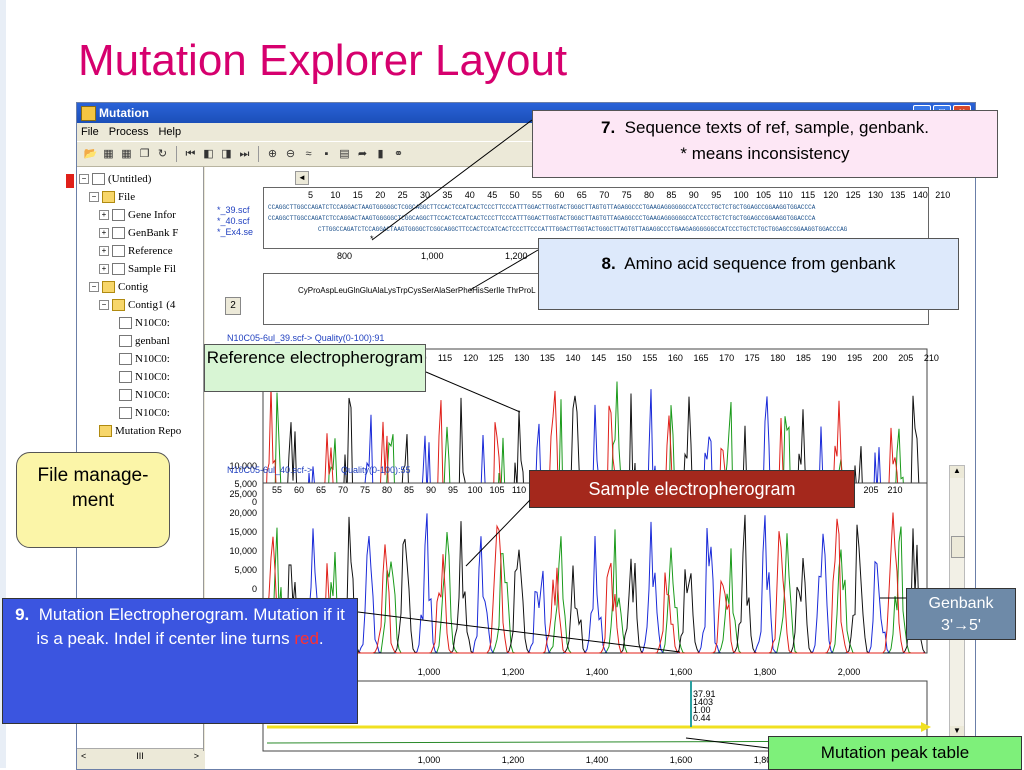 Image resolution: width=1024 pixels, height=770 pixels. I want to click on menu-file: File, so click(90, 132).